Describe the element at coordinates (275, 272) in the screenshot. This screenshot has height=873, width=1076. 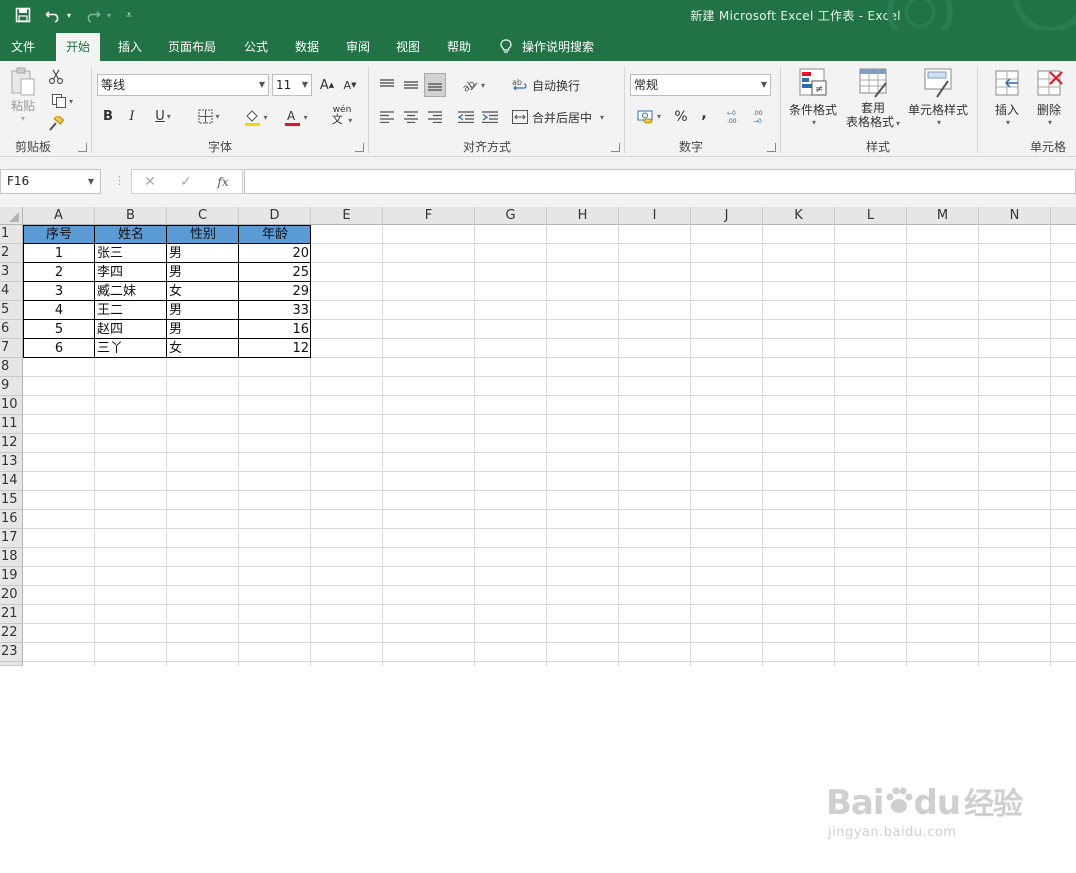
I see `table-cell: 25` at that location.